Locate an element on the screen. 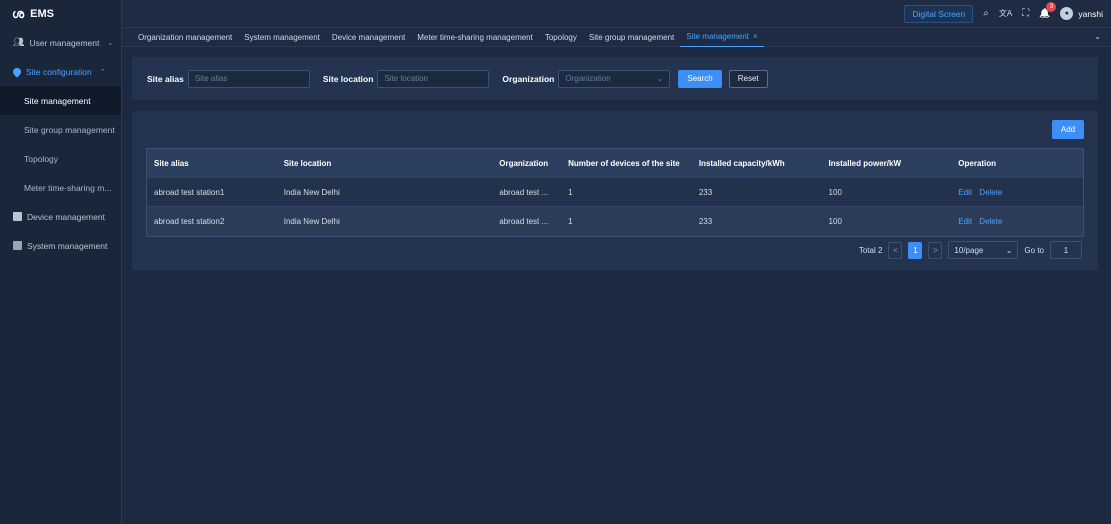  avatar: ● is located at coordinates (1067, 13).